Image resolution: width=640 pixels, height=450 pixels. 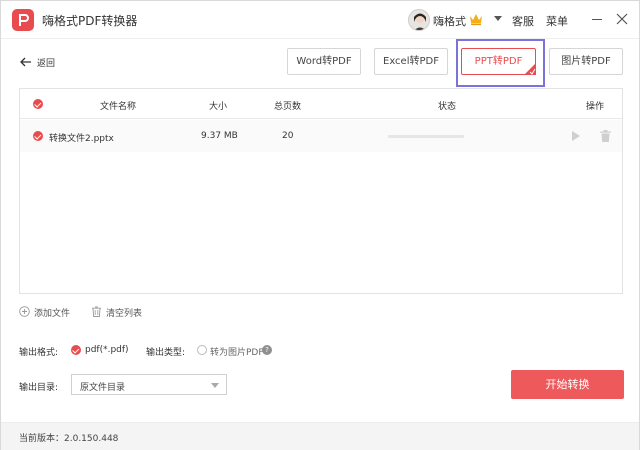 I want to click on tab-excel-to-pdf: Excel转PDF, so click(x=411, y=61).